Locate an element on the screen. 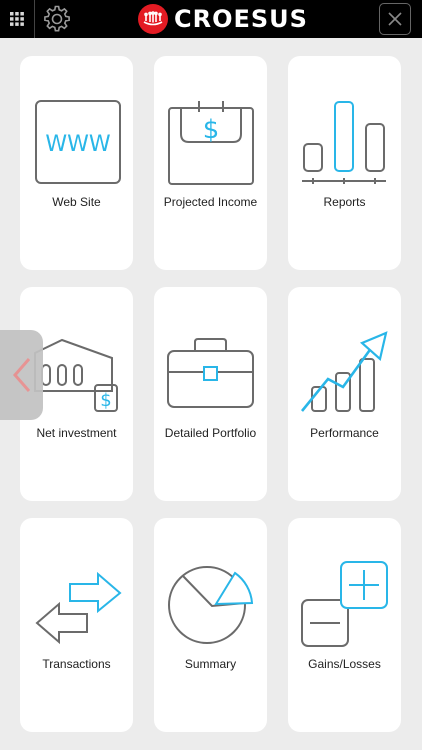  gear-icon is located at coordinates (57, 18).